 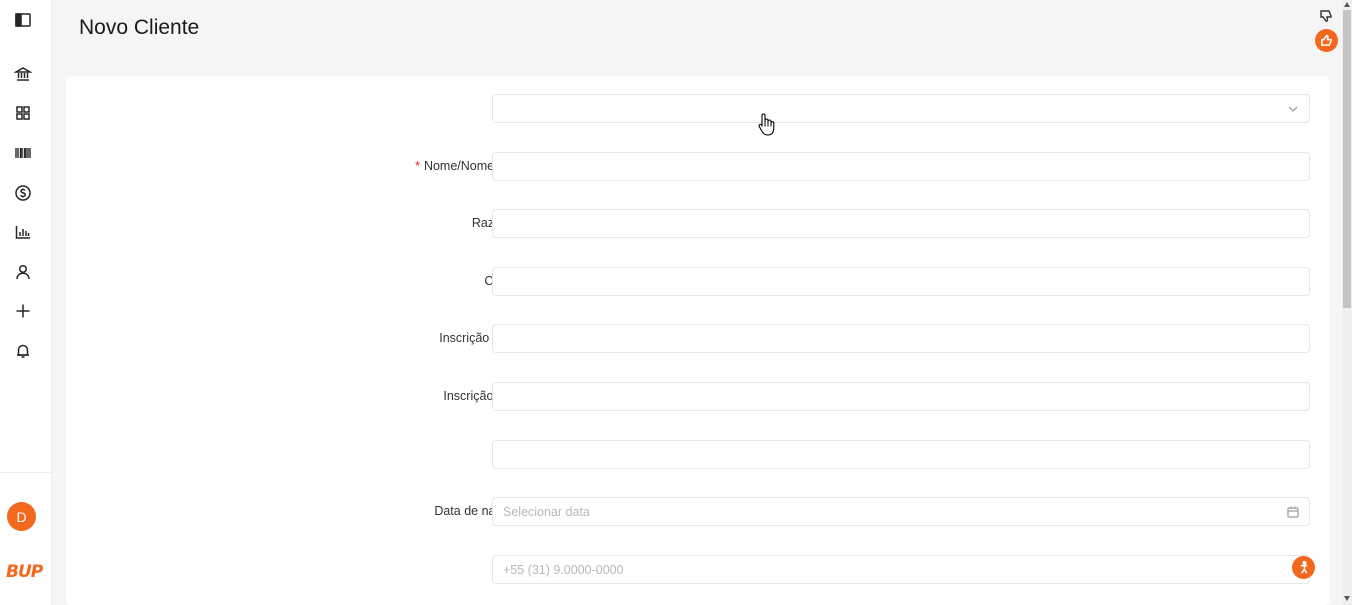 What do you see at coordinates (139, 27) in the screenshot?
I see `page-title: Novo Cliente` at bounding box center [139, 27].